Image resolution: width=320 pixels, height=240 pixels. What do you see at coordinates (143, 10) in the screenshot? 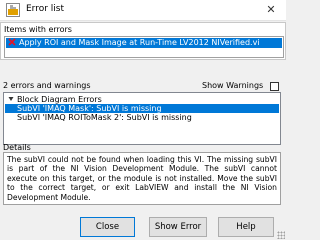
I see `title-bar: Error list ✕` at bounding box center [143, 10].